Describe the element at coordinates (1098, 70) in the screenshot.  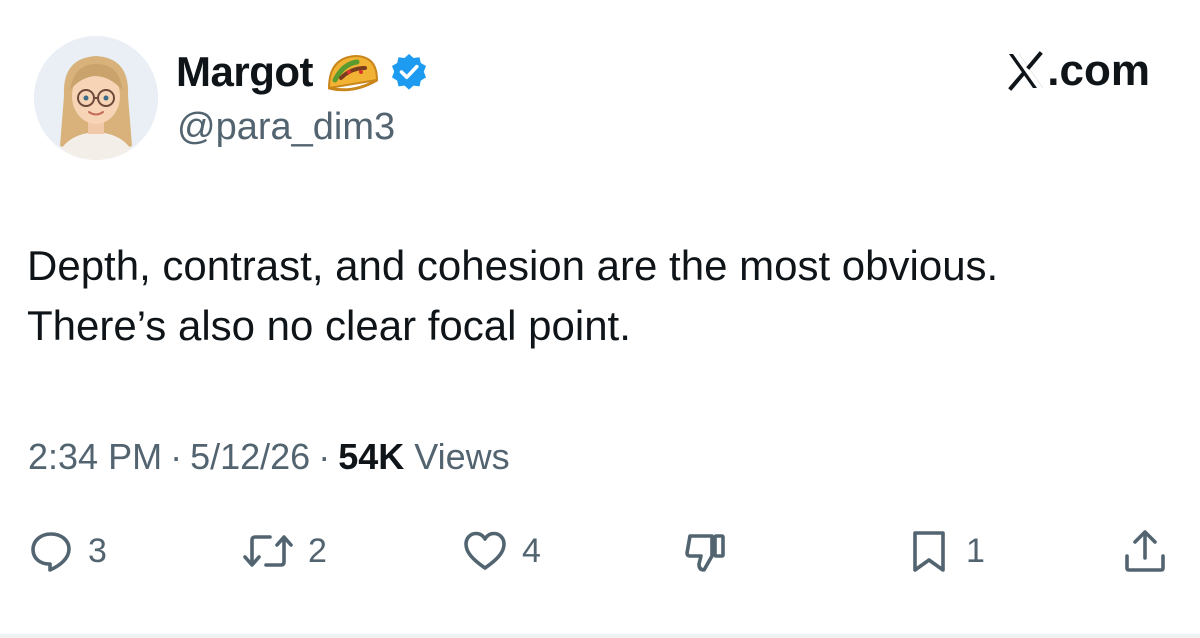
I see `source-domain: .com` at that location.